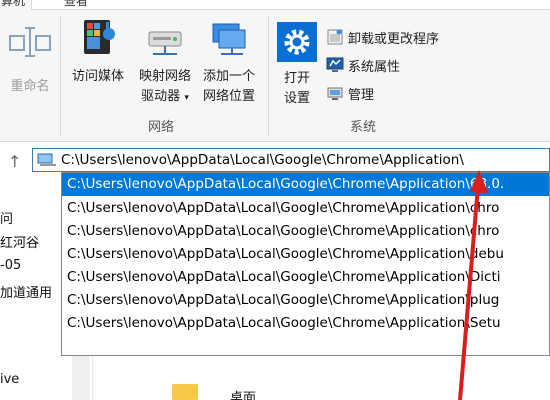  I want to click on manage-label: 管理, so click(361, 95).